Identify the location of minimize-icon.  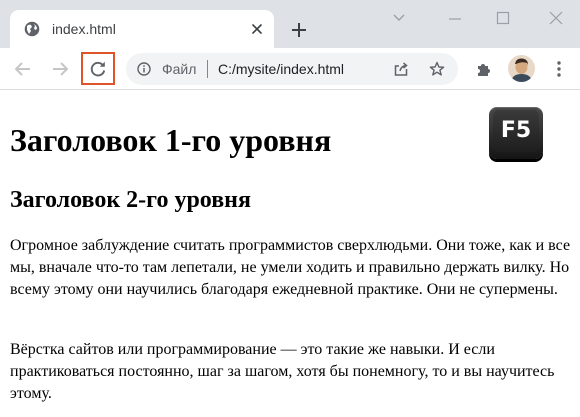
(455, 18).